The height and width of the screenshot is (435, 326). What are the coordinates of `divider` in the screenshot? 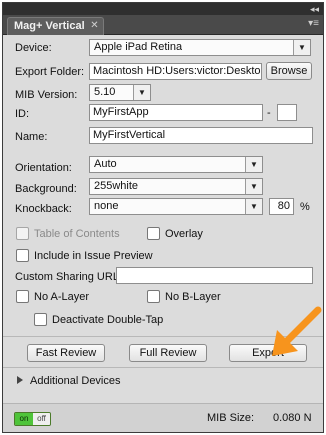 It's located at (163, 367).